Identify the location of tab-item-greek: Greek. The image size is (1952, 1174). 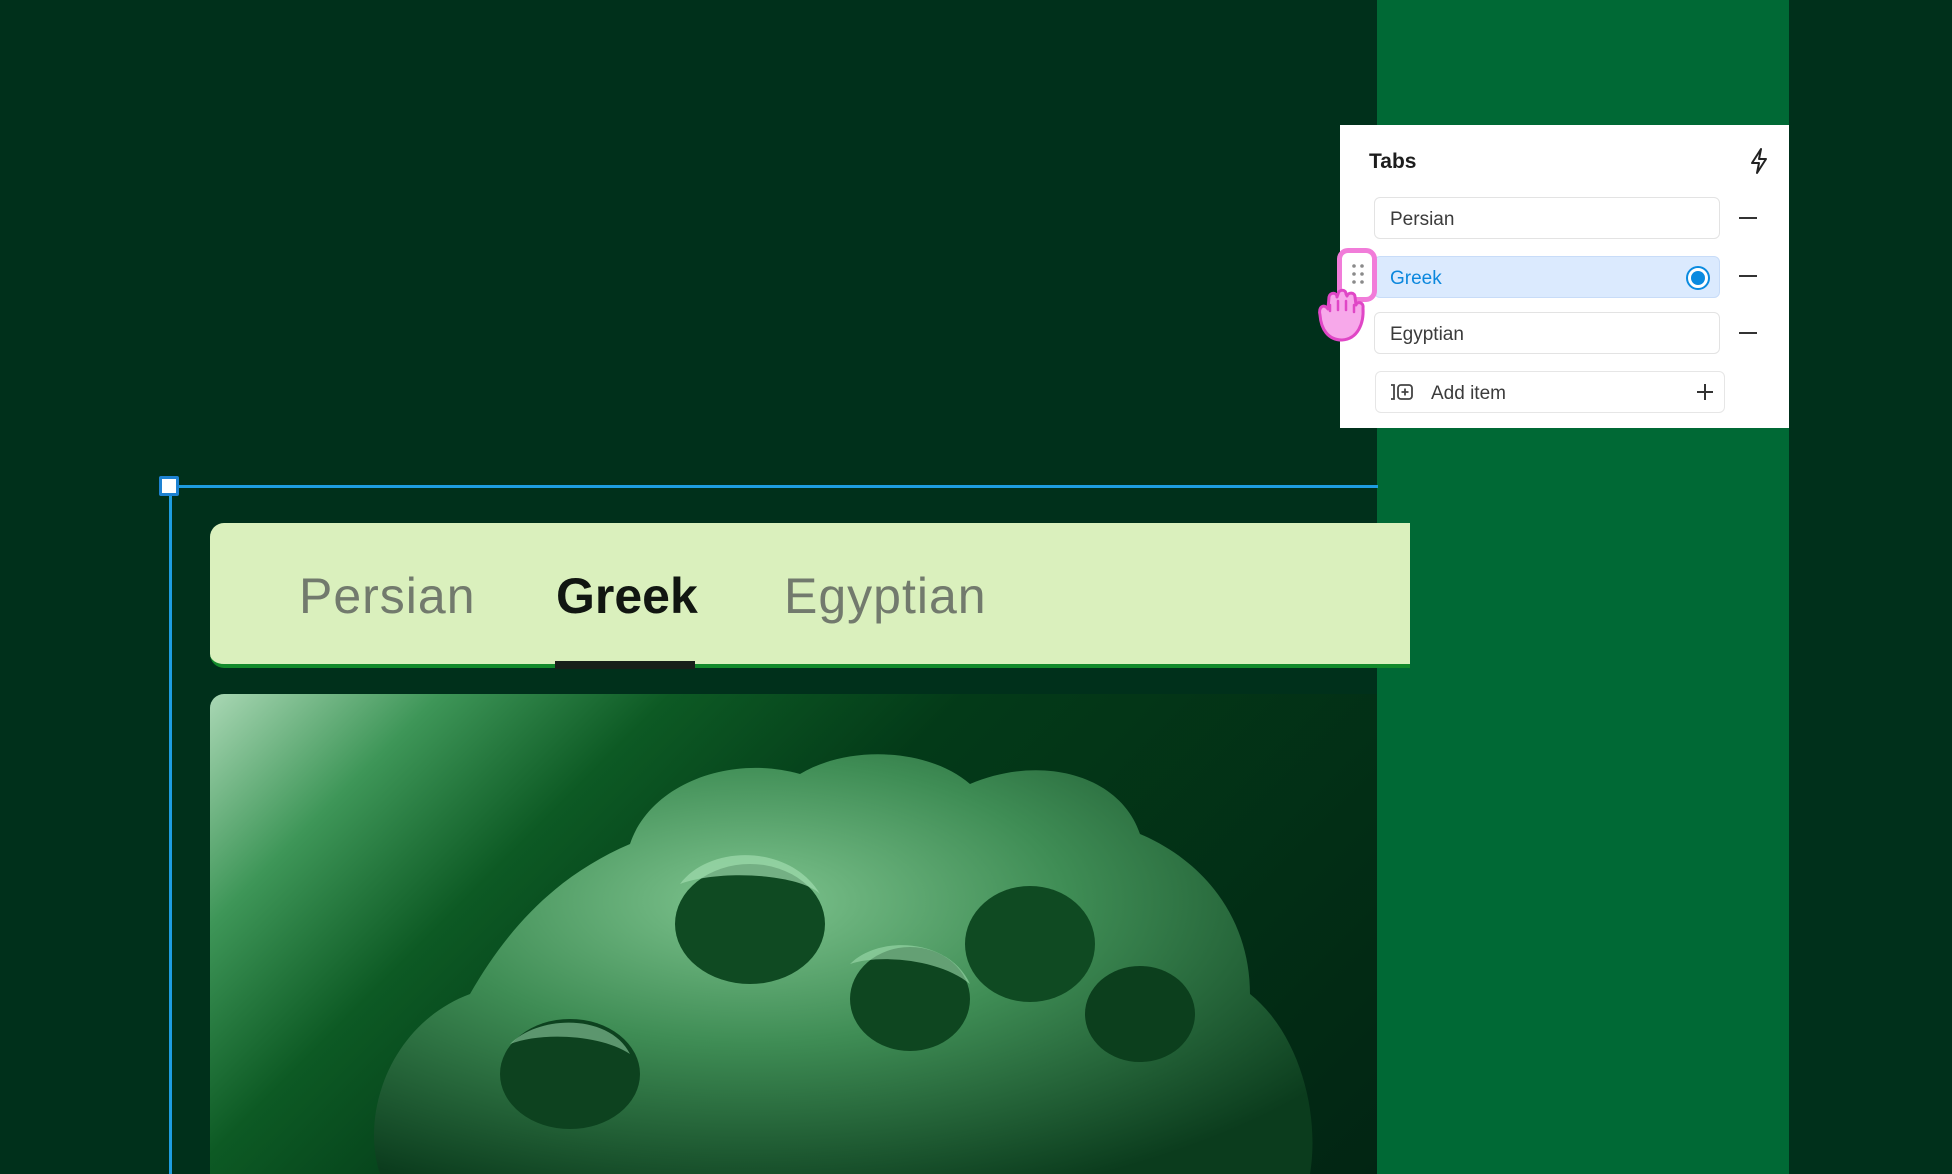
(1547, 277).